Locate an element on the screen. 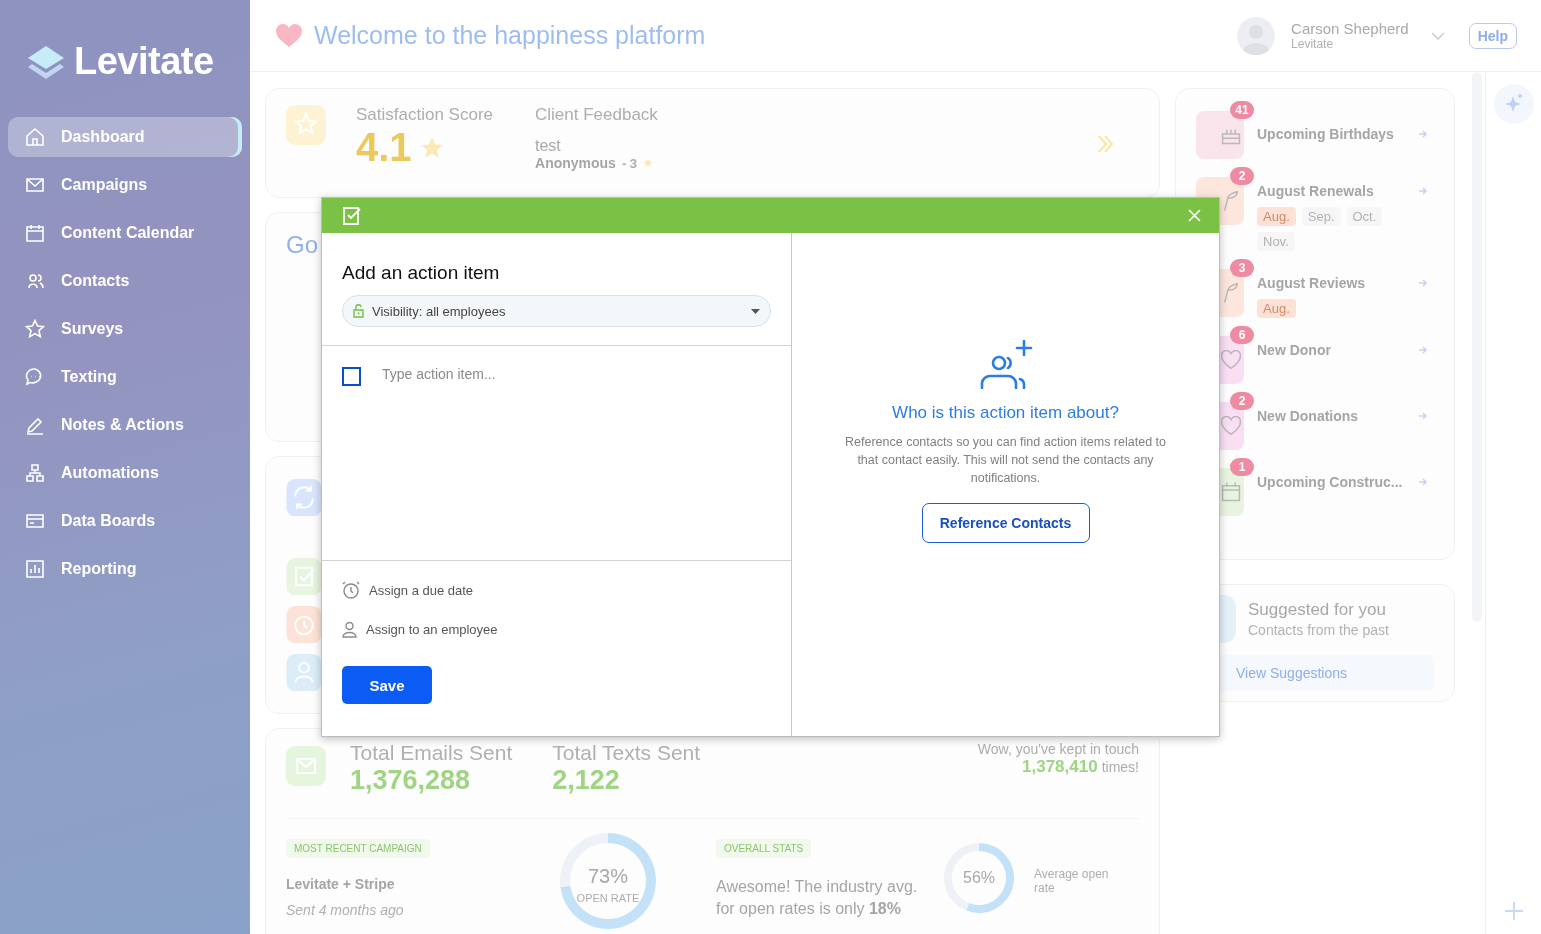  section-tag: MOST RECENT CAMPAIGN is located at coordinates (358, 848).